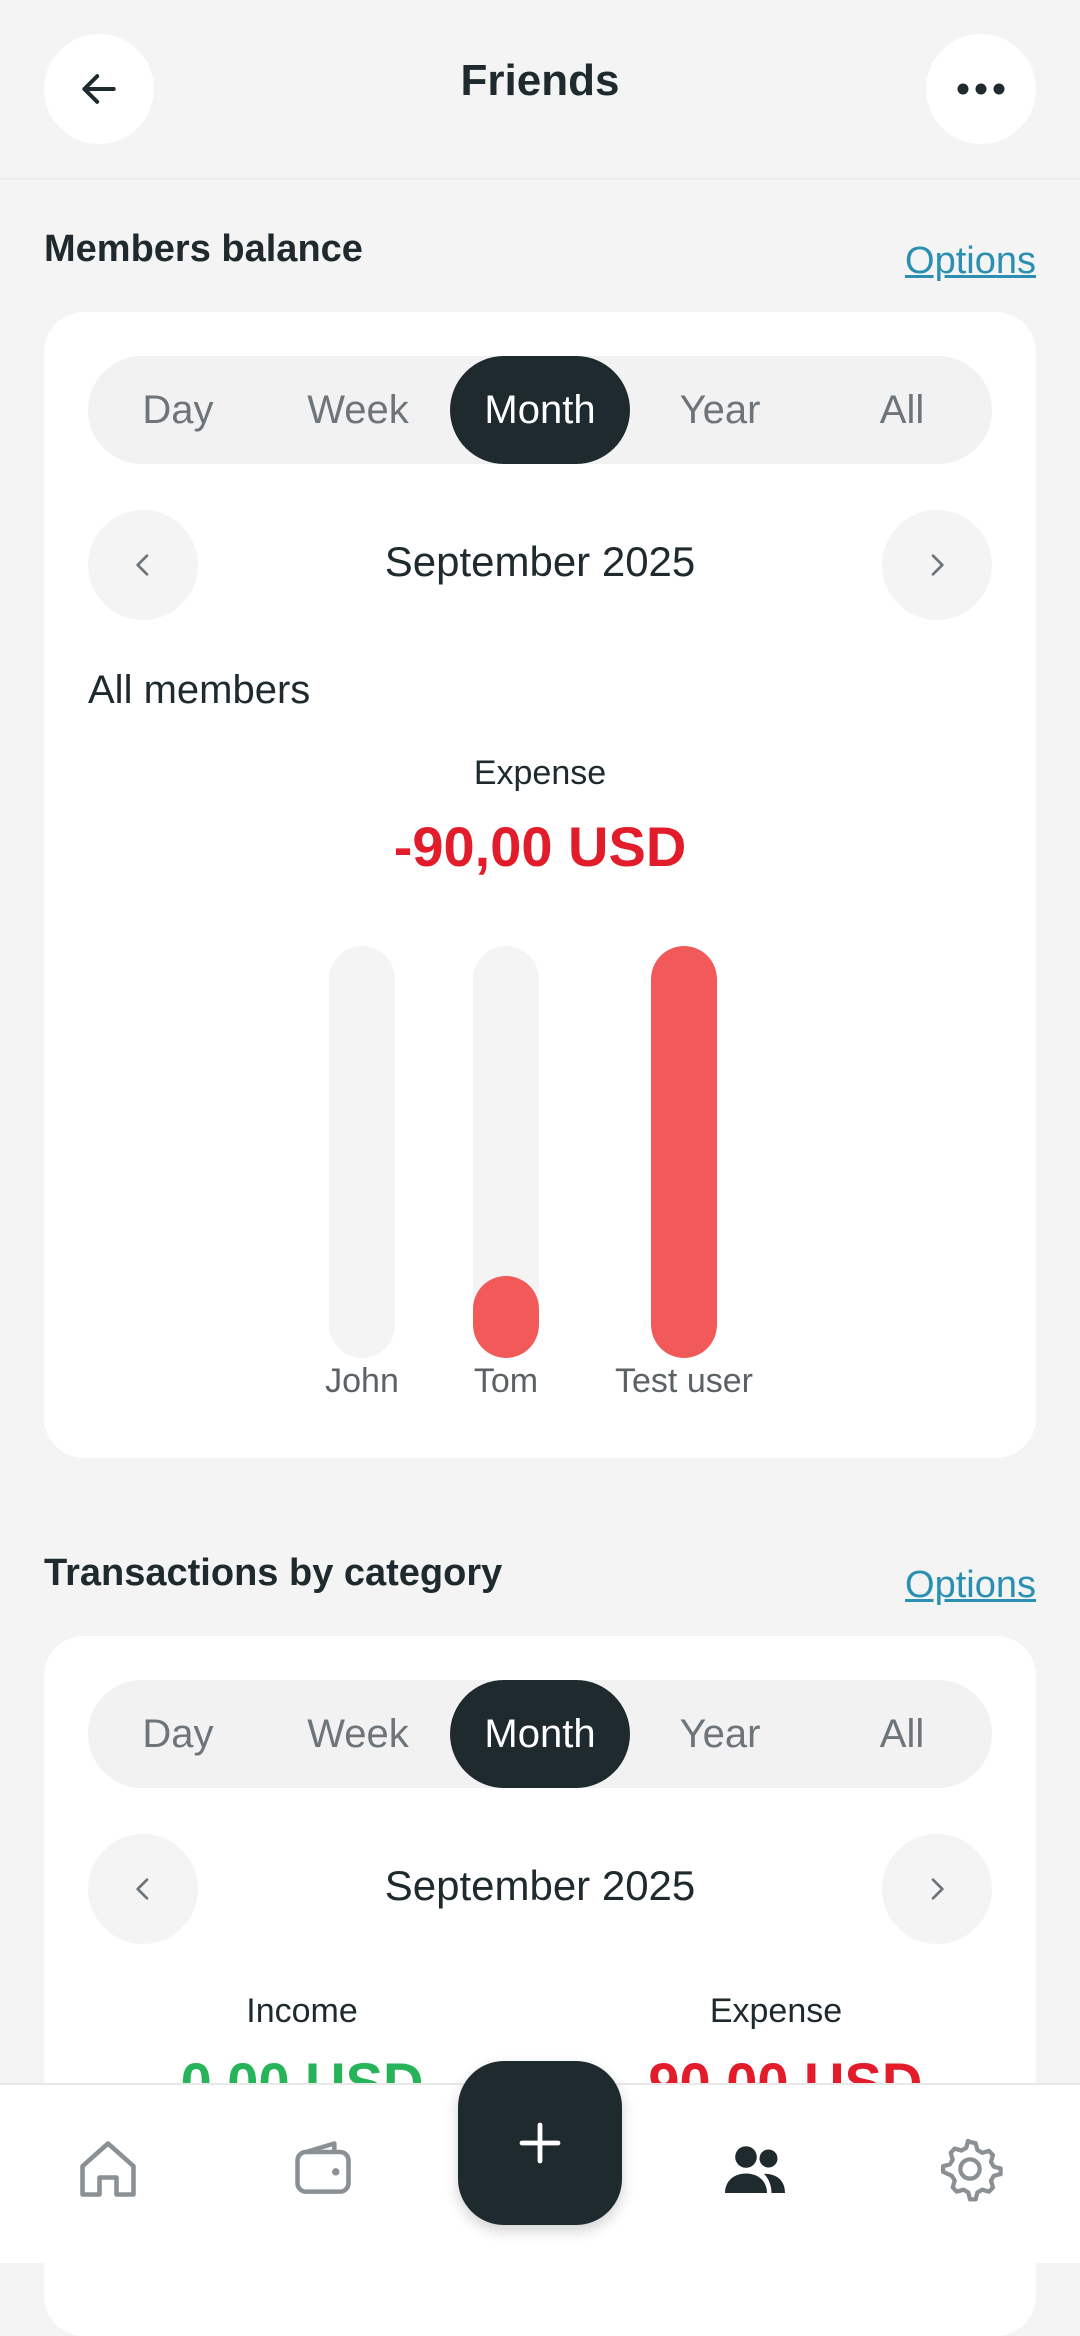  Describe the element at coordinates (273, 1573) in the screenshot. I see `transactions-by-category-title: Transactions by category` at that location.